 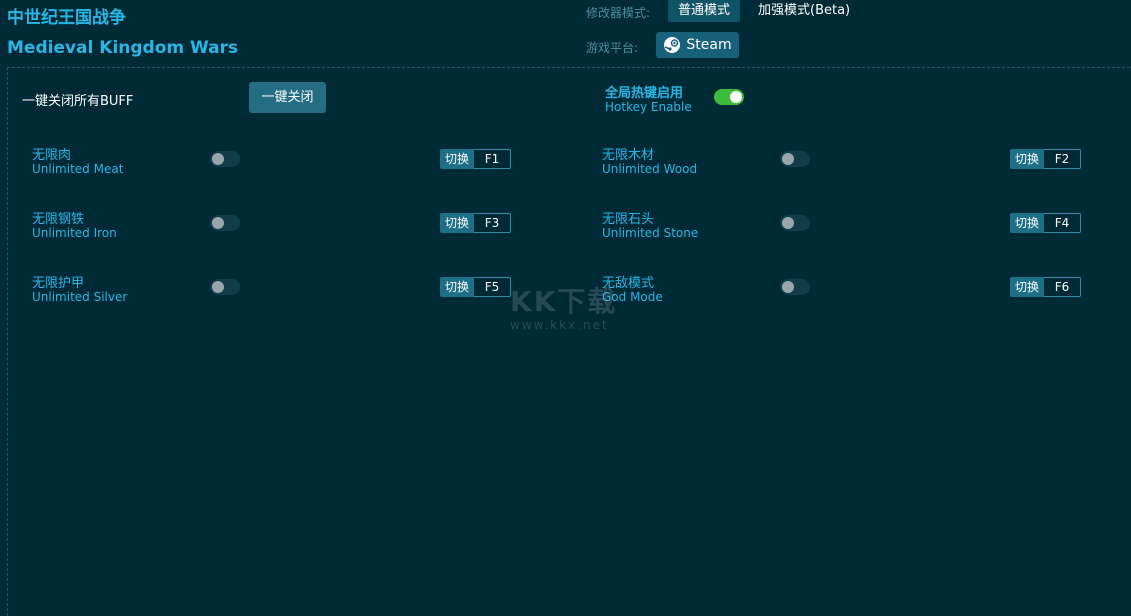 I want to click on steam-label: Steam, so click(x=709, y=45).